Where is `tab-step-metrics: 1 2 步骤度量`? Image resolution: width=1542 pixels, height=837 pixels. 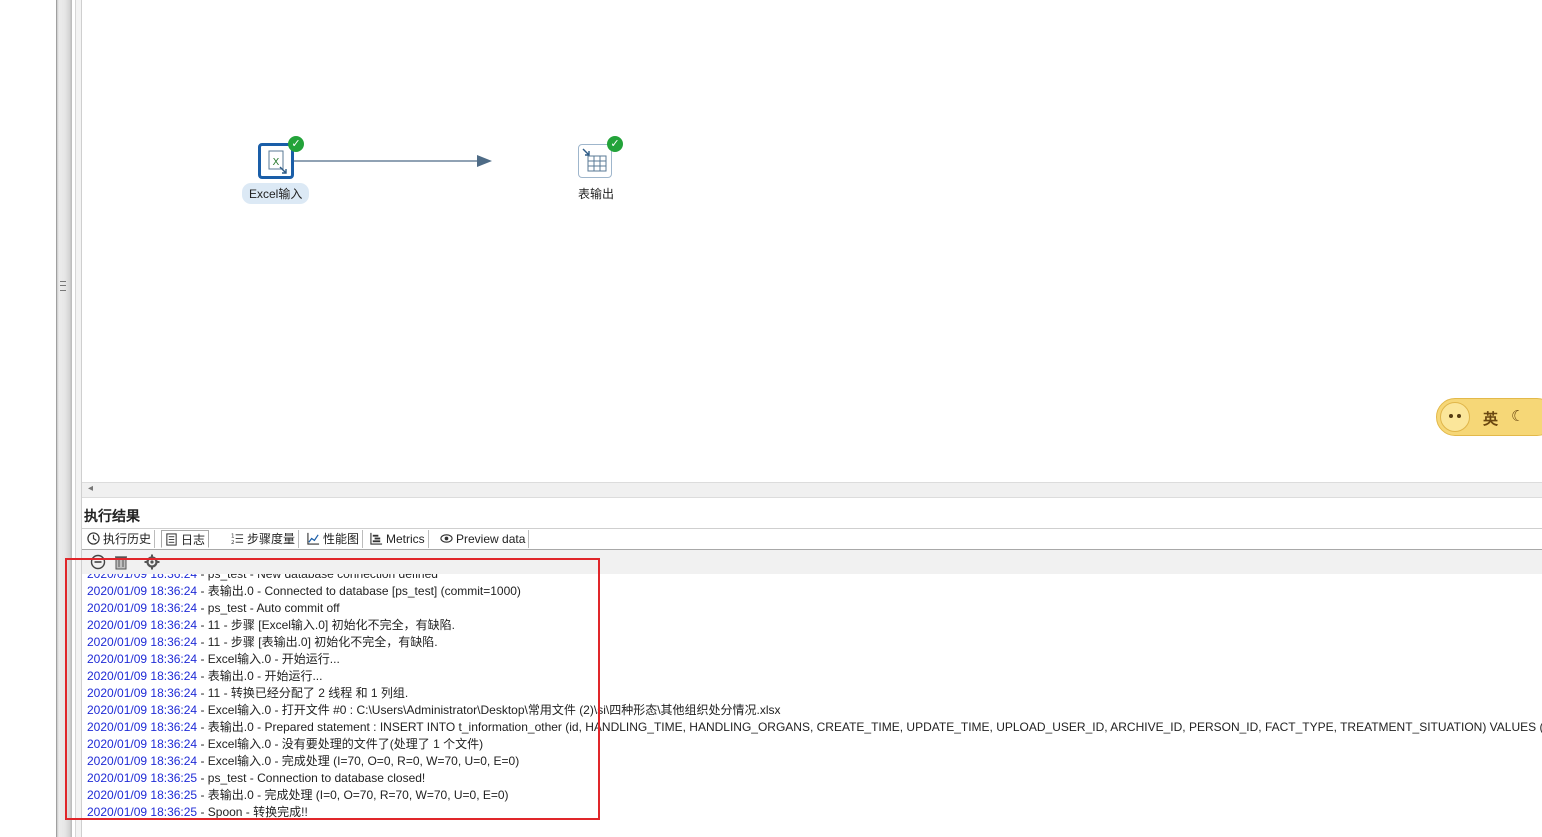 tab-step-metrics: 1 2 步骤度量 is located at coordinates (264, 539).